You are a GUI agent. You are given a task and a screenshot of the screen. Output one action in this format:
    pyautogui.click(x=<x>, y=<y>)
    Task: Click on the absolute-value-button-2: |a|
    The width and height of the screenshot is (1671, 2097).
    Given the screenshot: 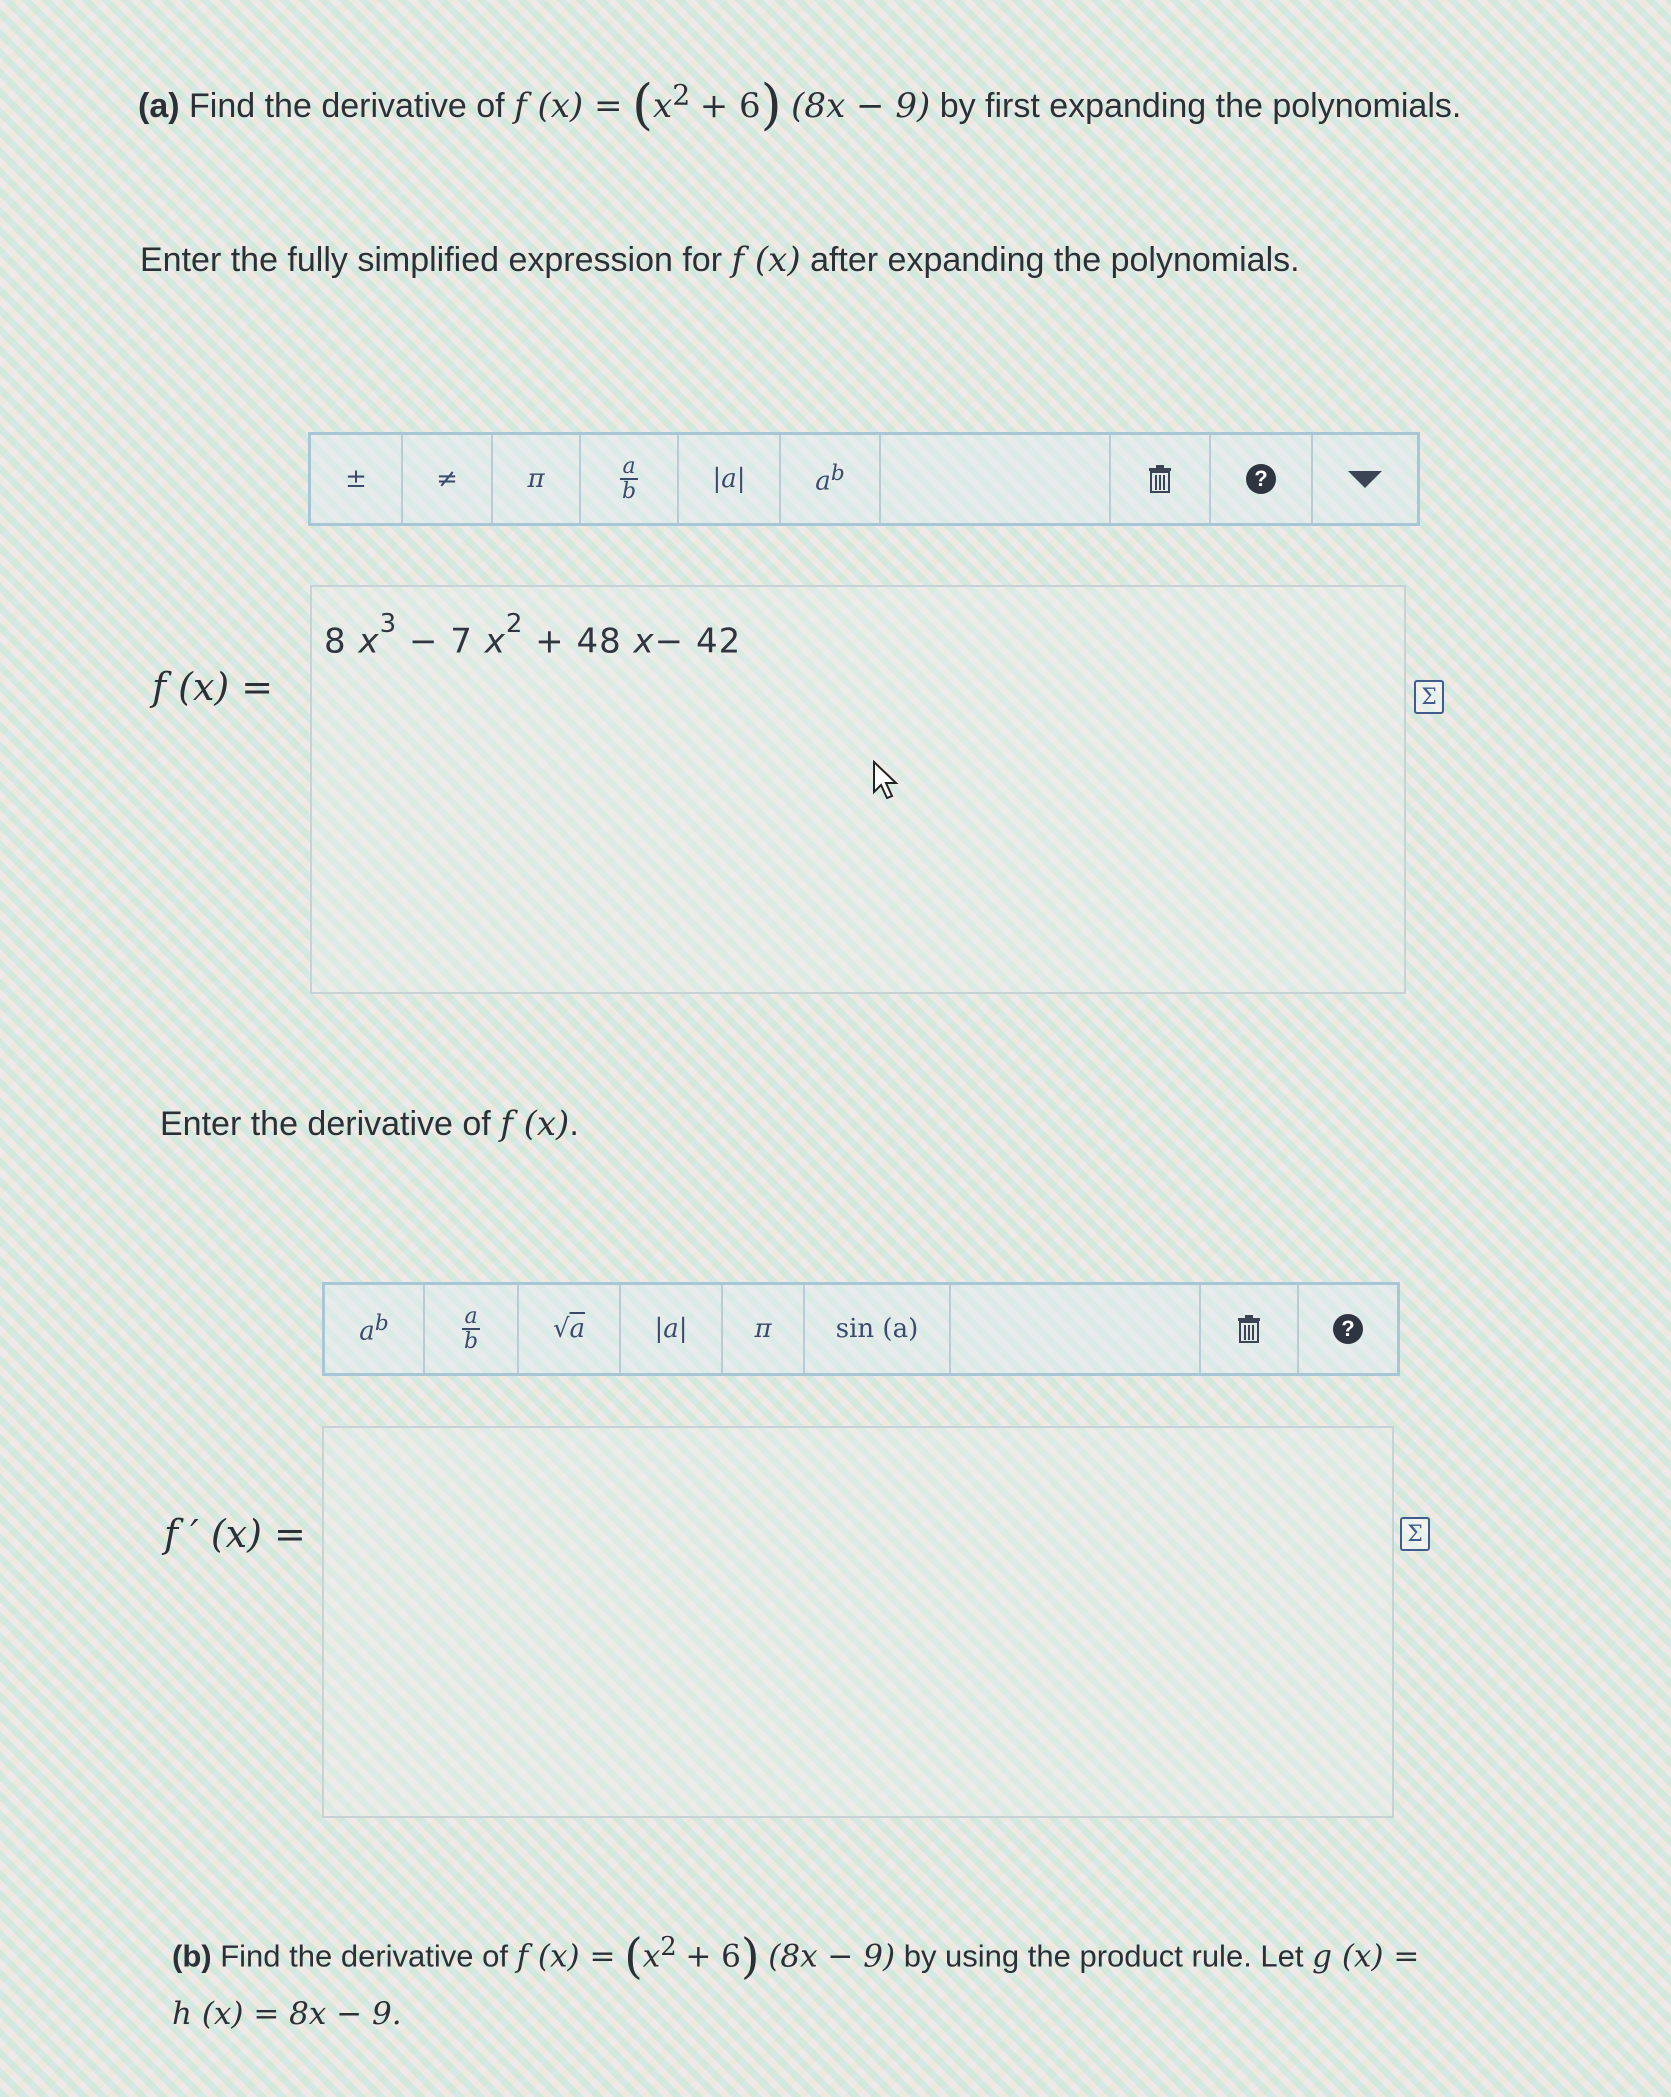 What is the action you would take?
    pyautogui.click(x=672, y=1329)
    